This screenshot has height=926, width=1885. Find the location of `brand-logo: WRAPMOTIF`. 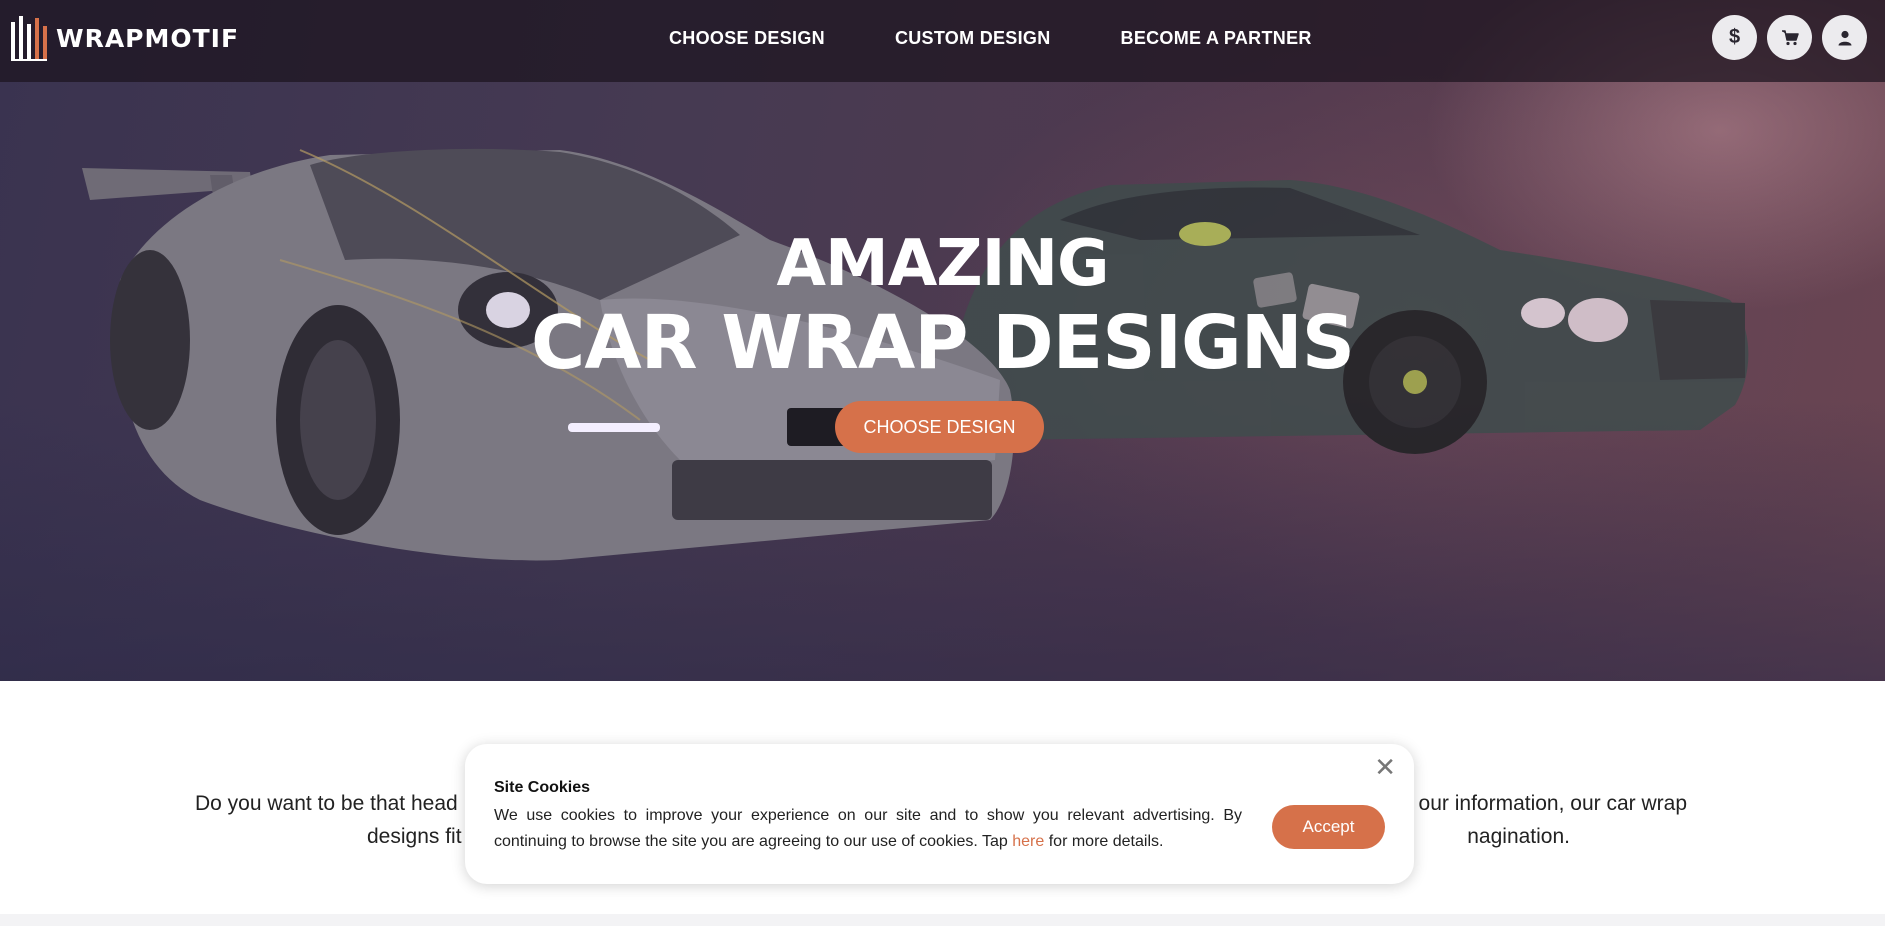

brand-logo: WRAPMOTIF is located at coordinates (124, 38).